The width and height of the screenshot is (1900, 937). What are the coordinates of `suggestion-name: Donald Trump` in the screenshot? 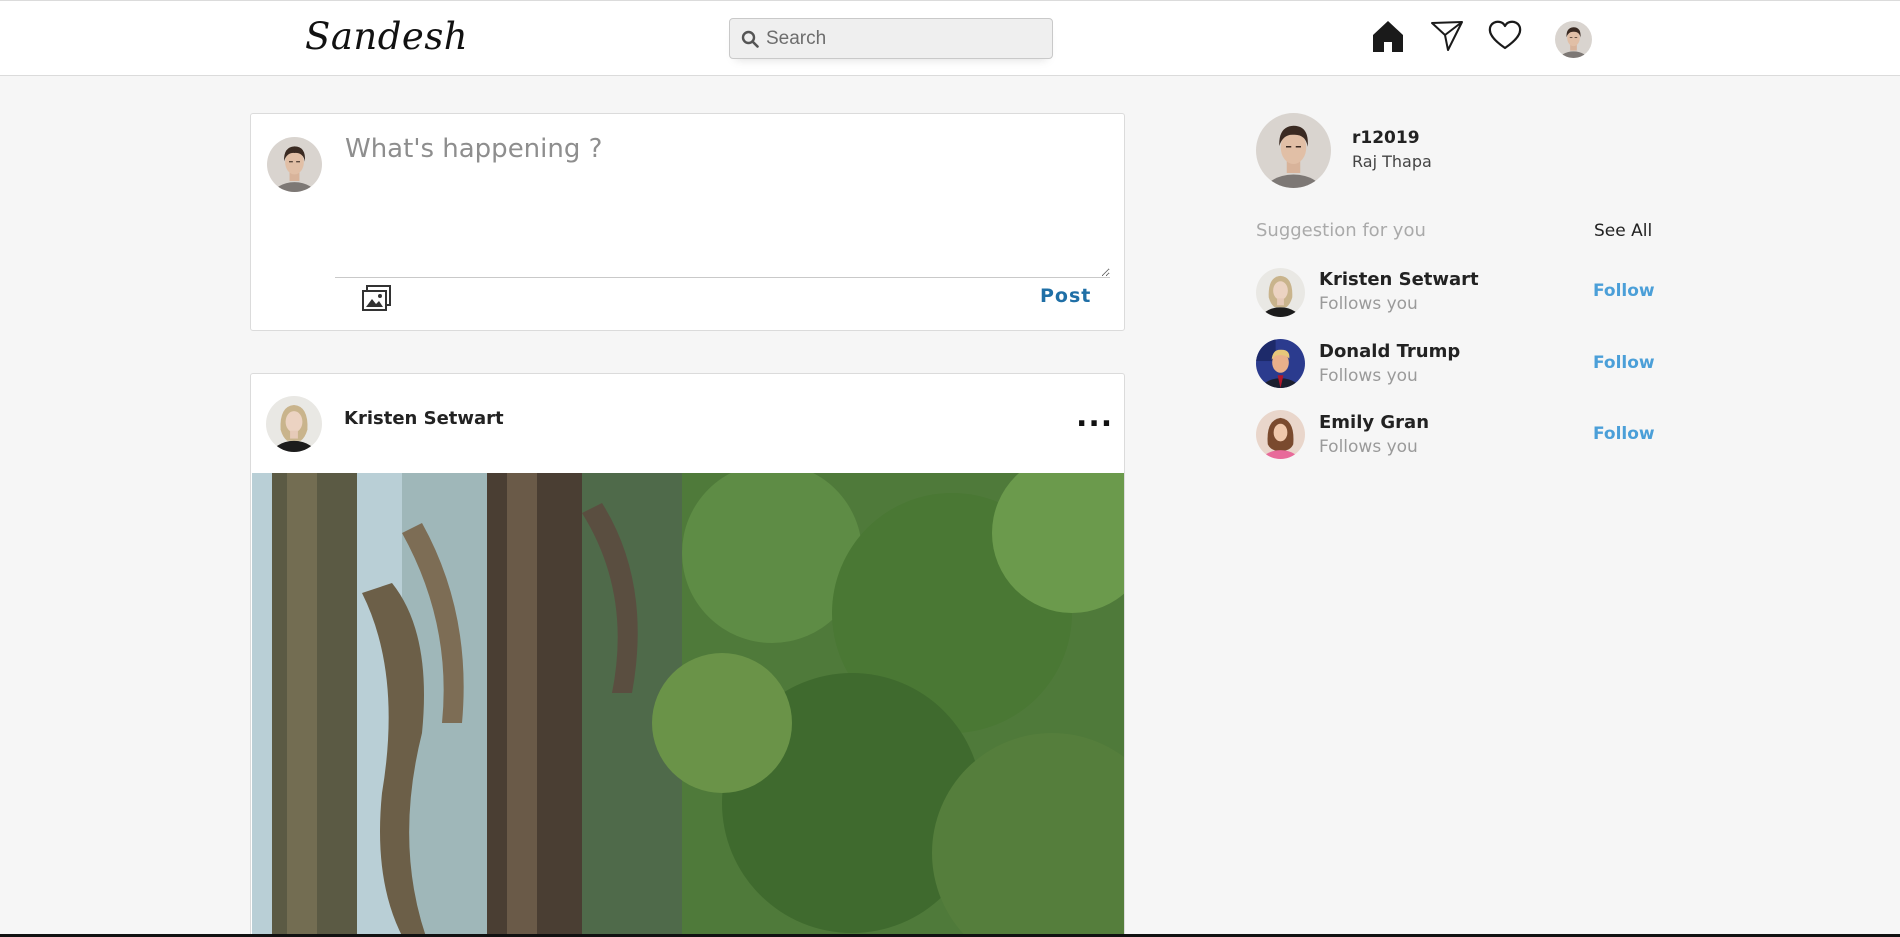 It's located at (1389, 351).